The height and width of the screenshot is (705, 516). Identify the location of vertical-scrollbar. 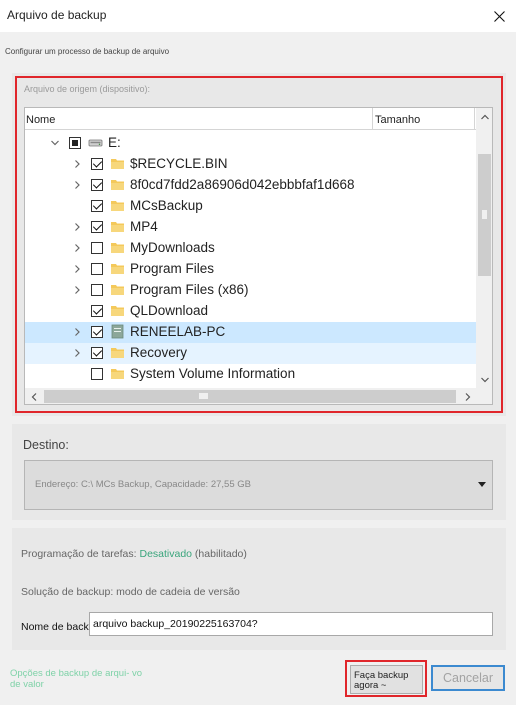
(484, 248).